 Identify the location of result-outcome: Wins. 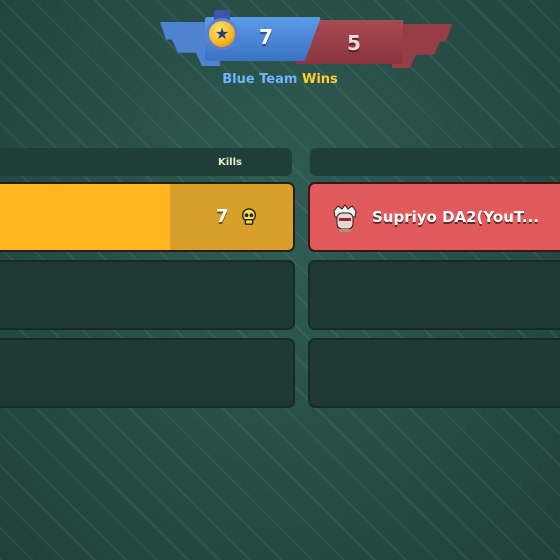
(319, 79).